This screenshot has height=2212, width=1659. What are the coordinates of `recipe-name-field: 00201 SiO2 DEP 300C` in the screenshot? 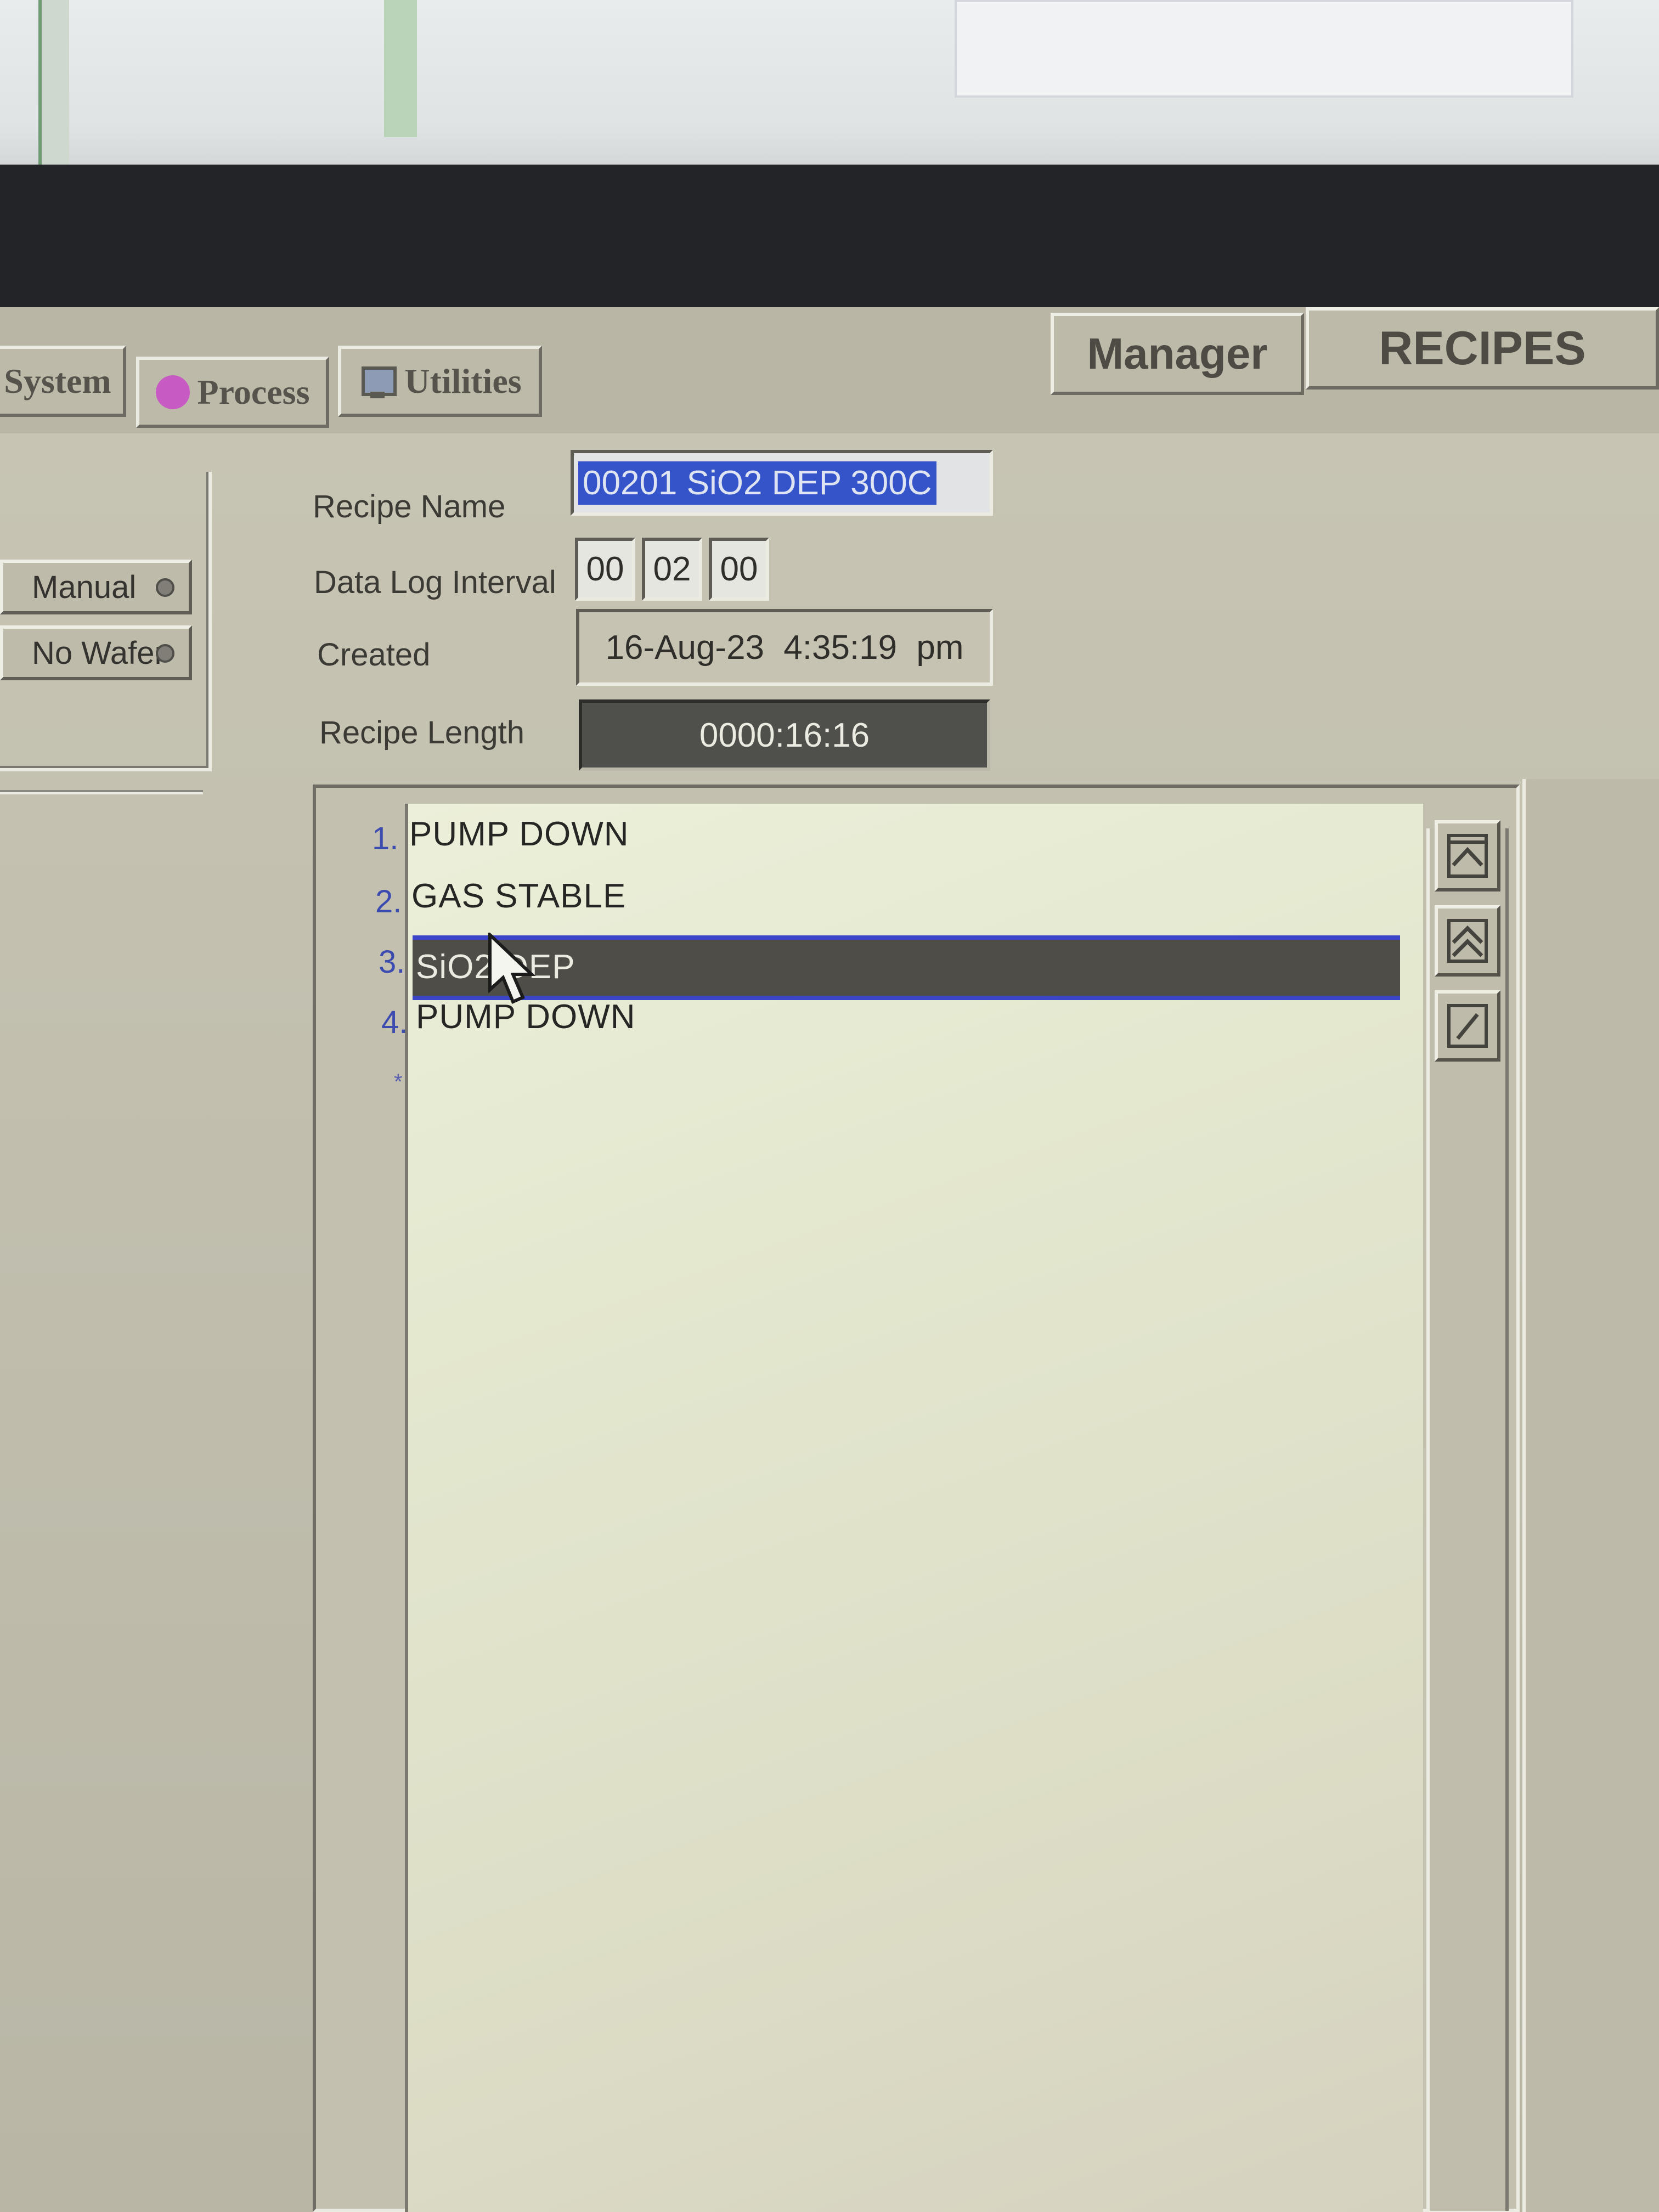 It's located at (782, 483).